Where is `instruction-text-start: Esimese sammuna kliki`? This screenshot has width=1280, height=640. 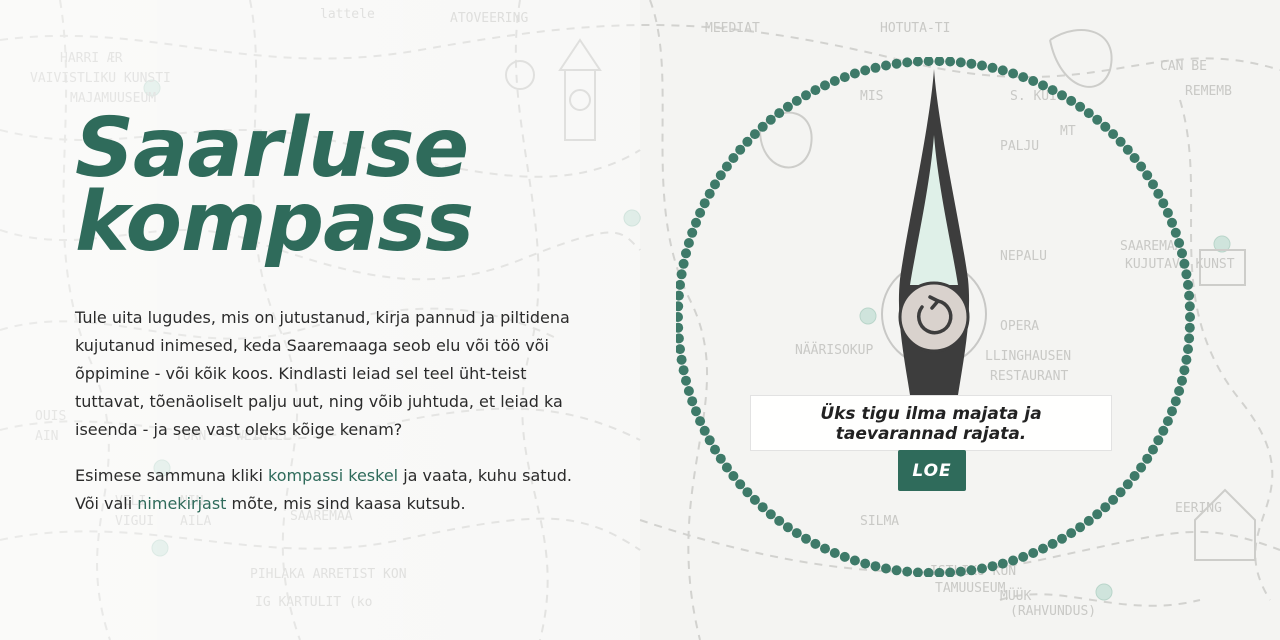 instruction-text-start: Esimese sammuna kliki is located at coordinates (172, 475).